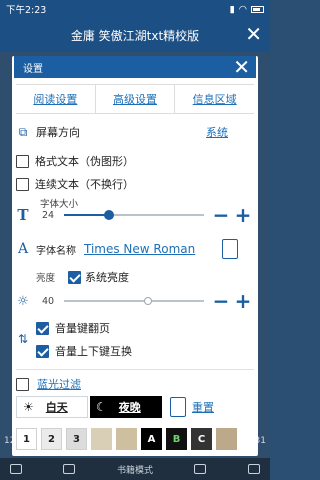 This screenshot has height=480, width=320. Describe the element at coordinates (148, 301) in the screenshot. I see `brightness-slider-knob` at that location.